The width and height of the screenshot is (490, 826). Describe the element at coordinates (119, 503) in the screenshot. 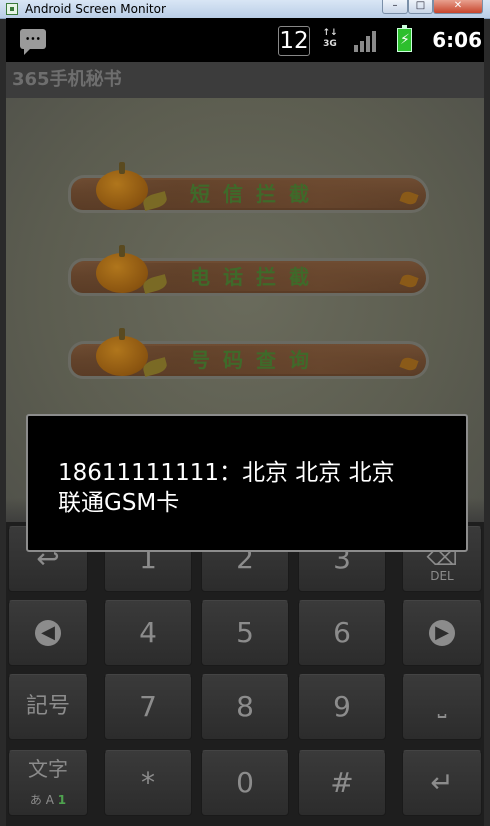

I see `toast-line-2: 联通GSM卡` at that location.